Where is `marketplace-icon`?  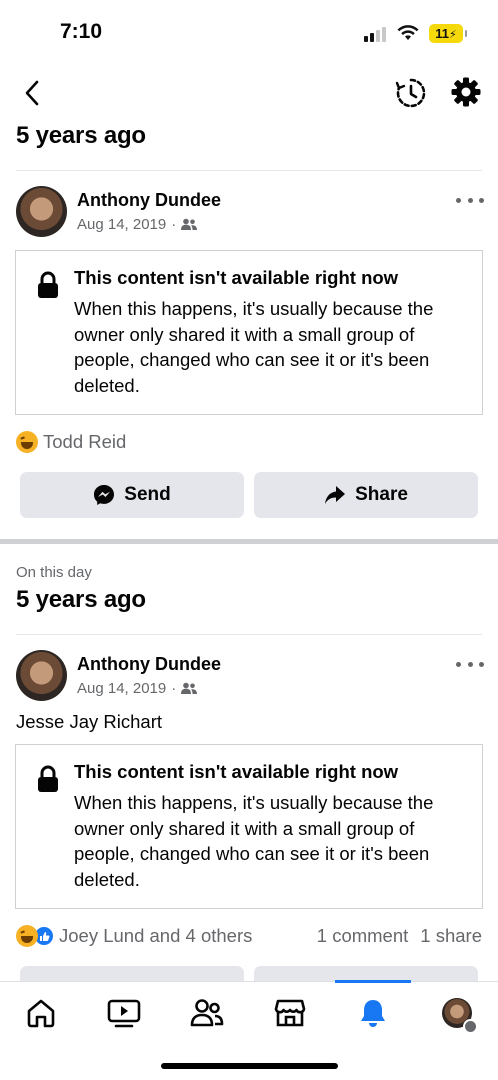
marketplace-icon is located at coordinates (290, 1013).